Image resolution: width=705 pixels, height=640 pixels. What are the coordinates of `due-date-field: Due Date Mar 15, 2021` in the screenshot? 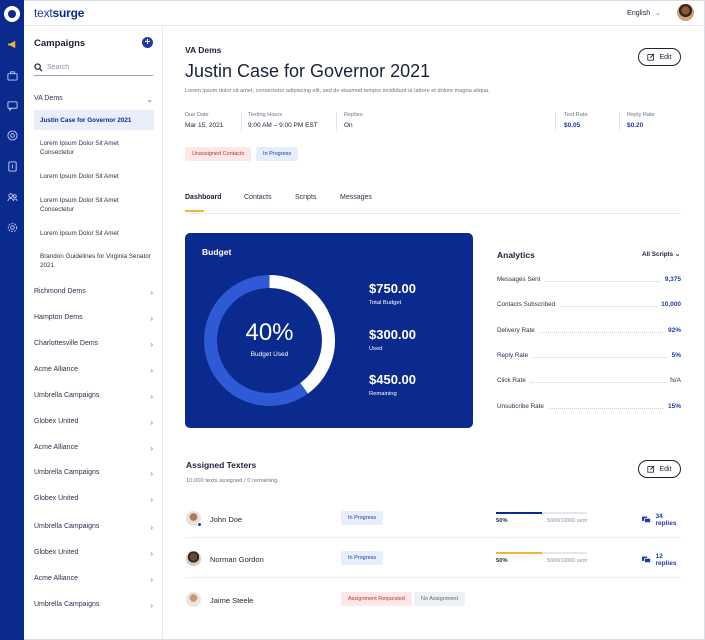 It's located at (204, 120).